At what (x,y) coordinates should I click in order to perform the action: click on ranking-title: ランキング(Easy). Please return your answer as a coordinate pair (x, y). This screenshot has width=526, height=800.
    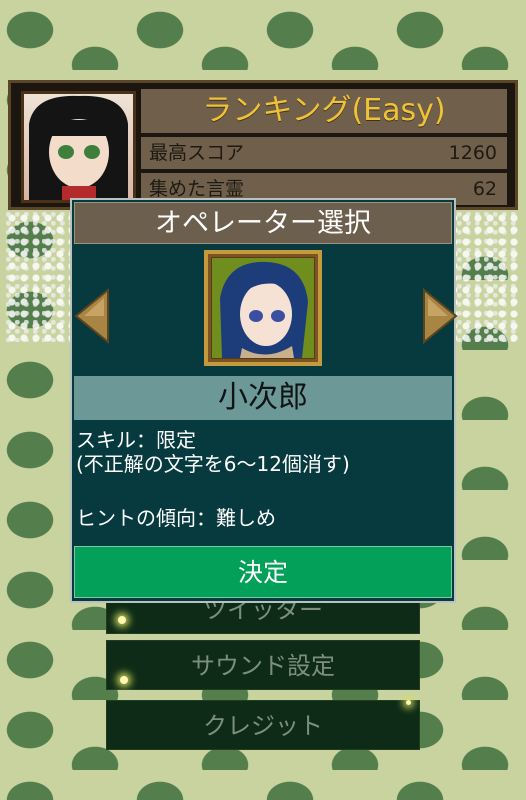
    Looking at the image, I should click on (324, 111).